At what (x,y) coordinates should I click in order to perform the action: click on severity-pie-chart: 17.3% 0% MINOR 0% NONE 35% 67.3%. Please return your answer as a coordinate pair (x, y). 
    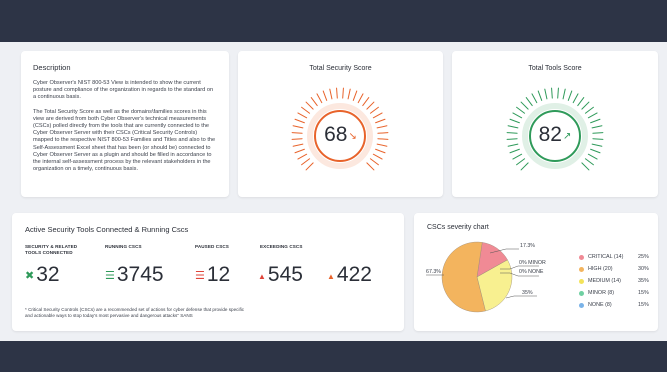
    Looking at the image, I should click on (486, 277).